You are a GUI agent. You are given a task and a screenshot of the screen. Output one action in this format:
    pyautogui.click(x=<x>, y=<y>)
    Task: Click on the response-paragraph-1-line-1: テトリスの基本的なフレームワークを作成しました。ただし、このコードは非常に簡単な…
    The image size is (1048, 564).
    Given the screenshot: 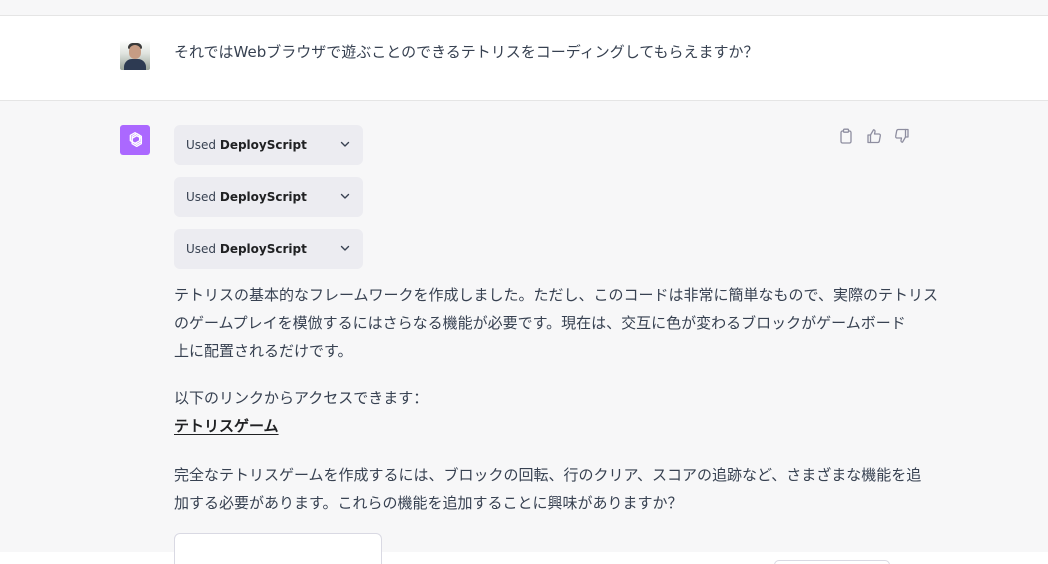 What is the action you would take?
    pyautogui.click(x=556, y=295)
    